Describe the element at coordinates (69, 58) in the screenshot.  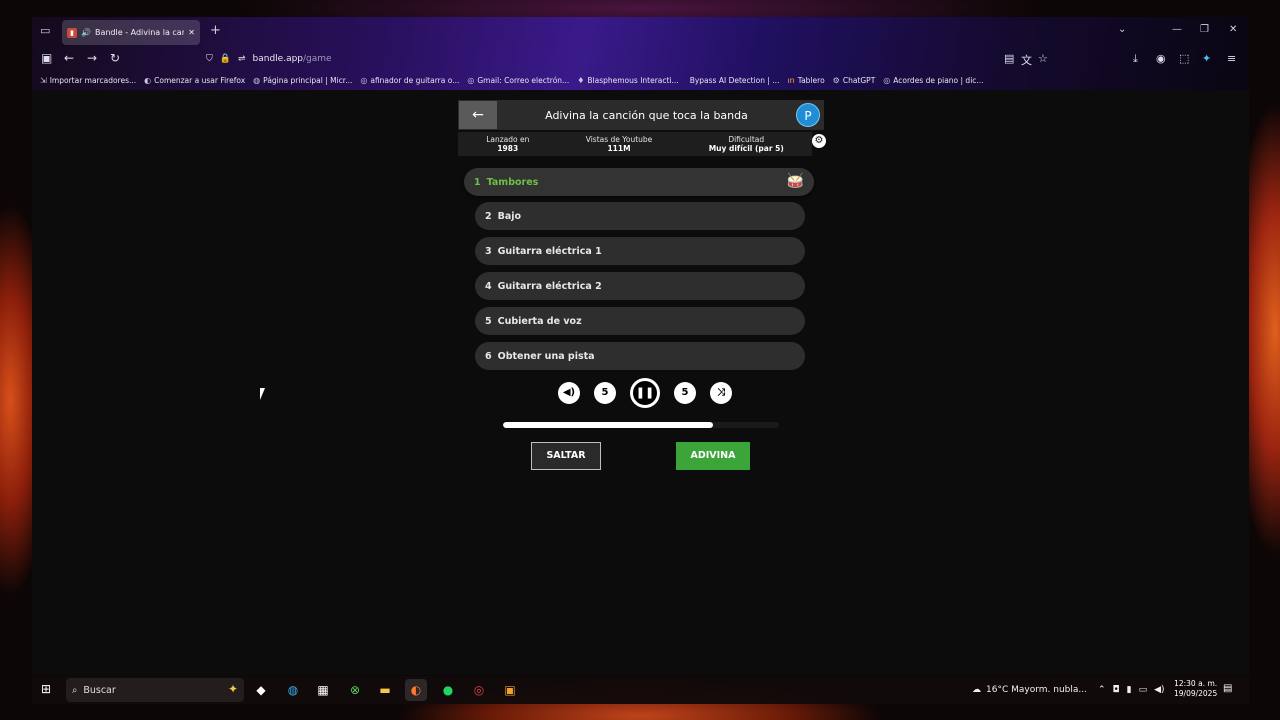
I see `back-arrow-icon: ←` at that location.